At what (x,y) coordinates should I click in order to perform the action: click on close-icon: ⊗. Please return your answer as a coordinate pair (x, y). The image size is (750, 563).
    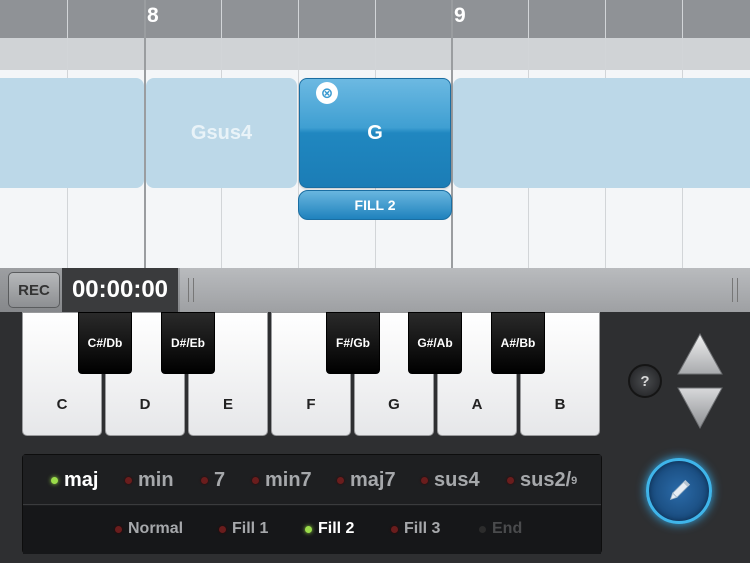
    Looking at the image, I should click on (327, 93).